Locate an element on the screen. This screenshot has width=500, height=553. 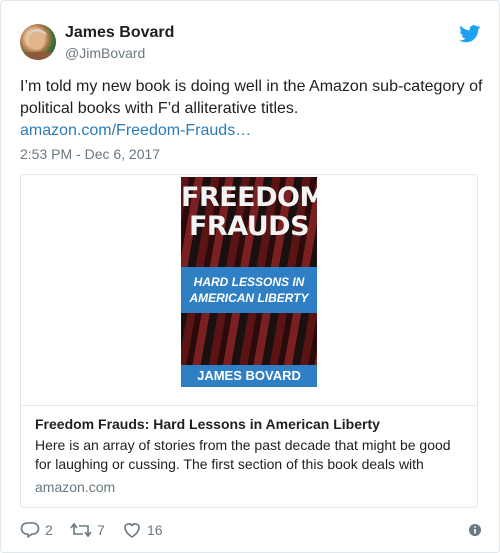
retweet-button: 7 is located at coordinates (87, 530).